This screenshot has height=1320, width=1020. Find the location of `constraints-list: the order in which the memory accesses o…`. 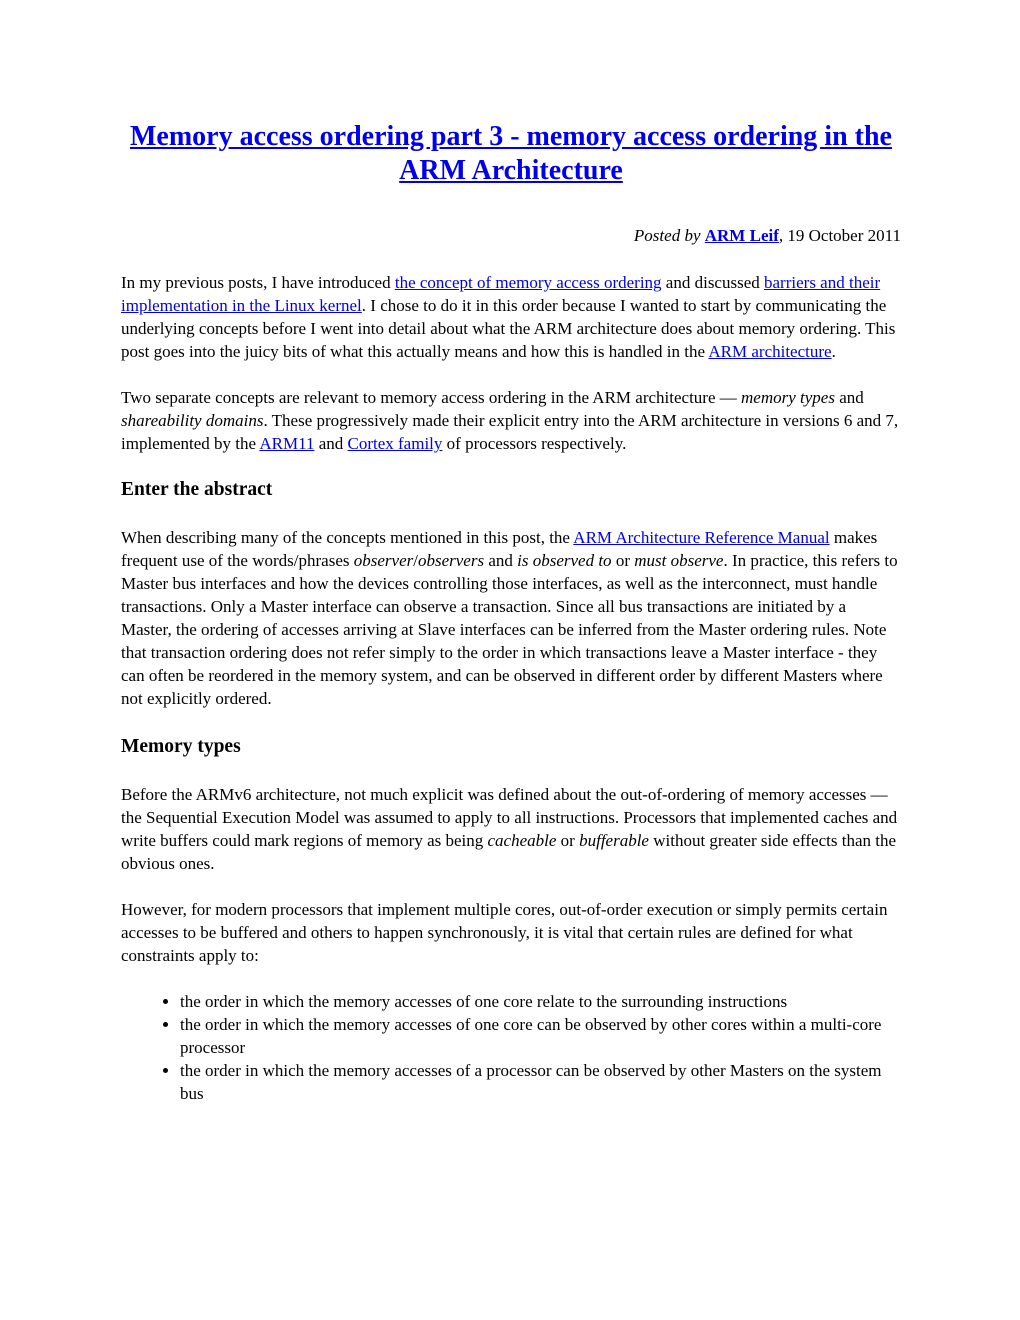

constraints-list: the order in which the memory accesses o… is located at coordinates (511, 1047).